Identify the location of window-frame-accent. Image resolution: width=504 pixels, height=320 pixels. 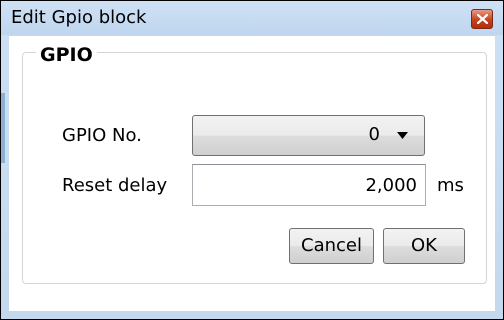
(3, 128).